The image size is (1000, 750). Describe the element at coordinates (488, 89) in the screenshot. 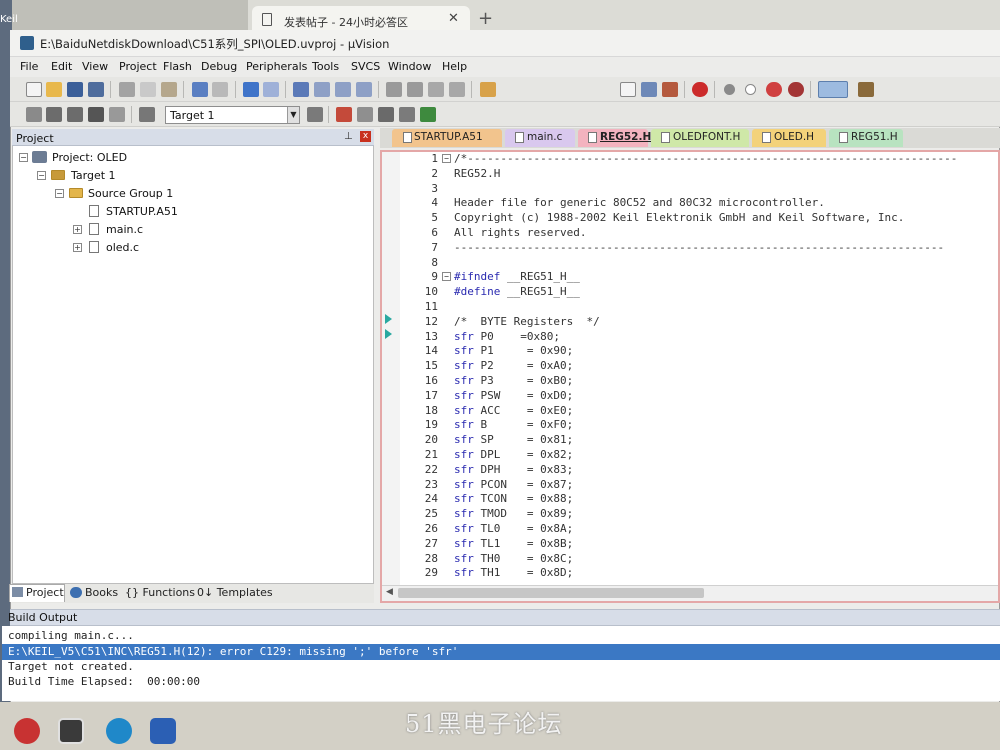

I see `find-in-files-icon` at that location.